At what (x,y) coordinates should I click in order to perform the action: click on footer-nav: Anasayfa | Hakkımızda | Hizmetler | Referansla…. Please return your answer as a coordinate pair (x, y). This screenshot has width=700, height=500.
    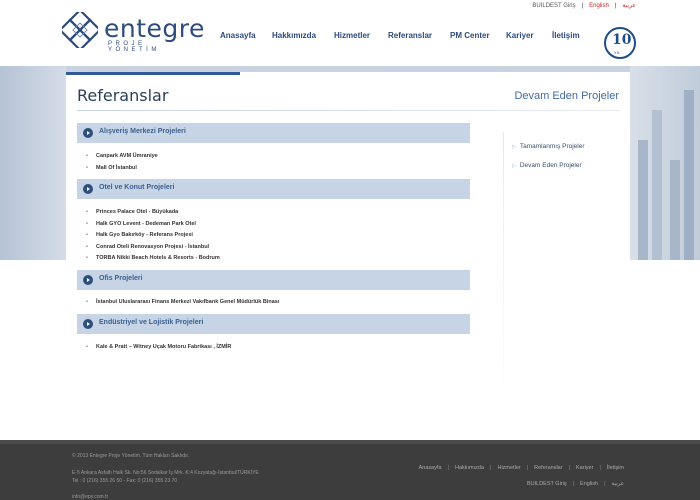
    Looking at the image, I should click on (521, 468).